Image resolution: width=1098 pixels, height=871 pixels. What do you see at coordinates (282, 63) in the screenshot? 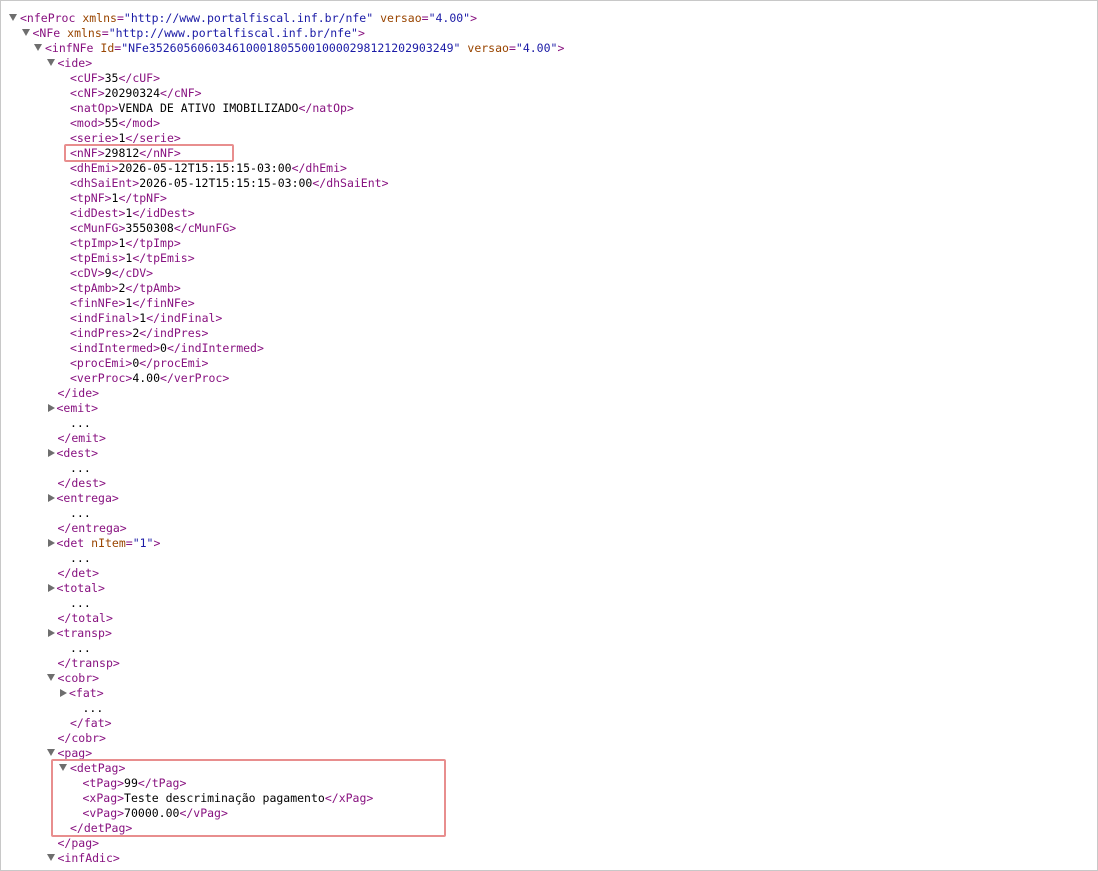
I see `xml-line-ide: <ide>` at bounding box center [282, 63].